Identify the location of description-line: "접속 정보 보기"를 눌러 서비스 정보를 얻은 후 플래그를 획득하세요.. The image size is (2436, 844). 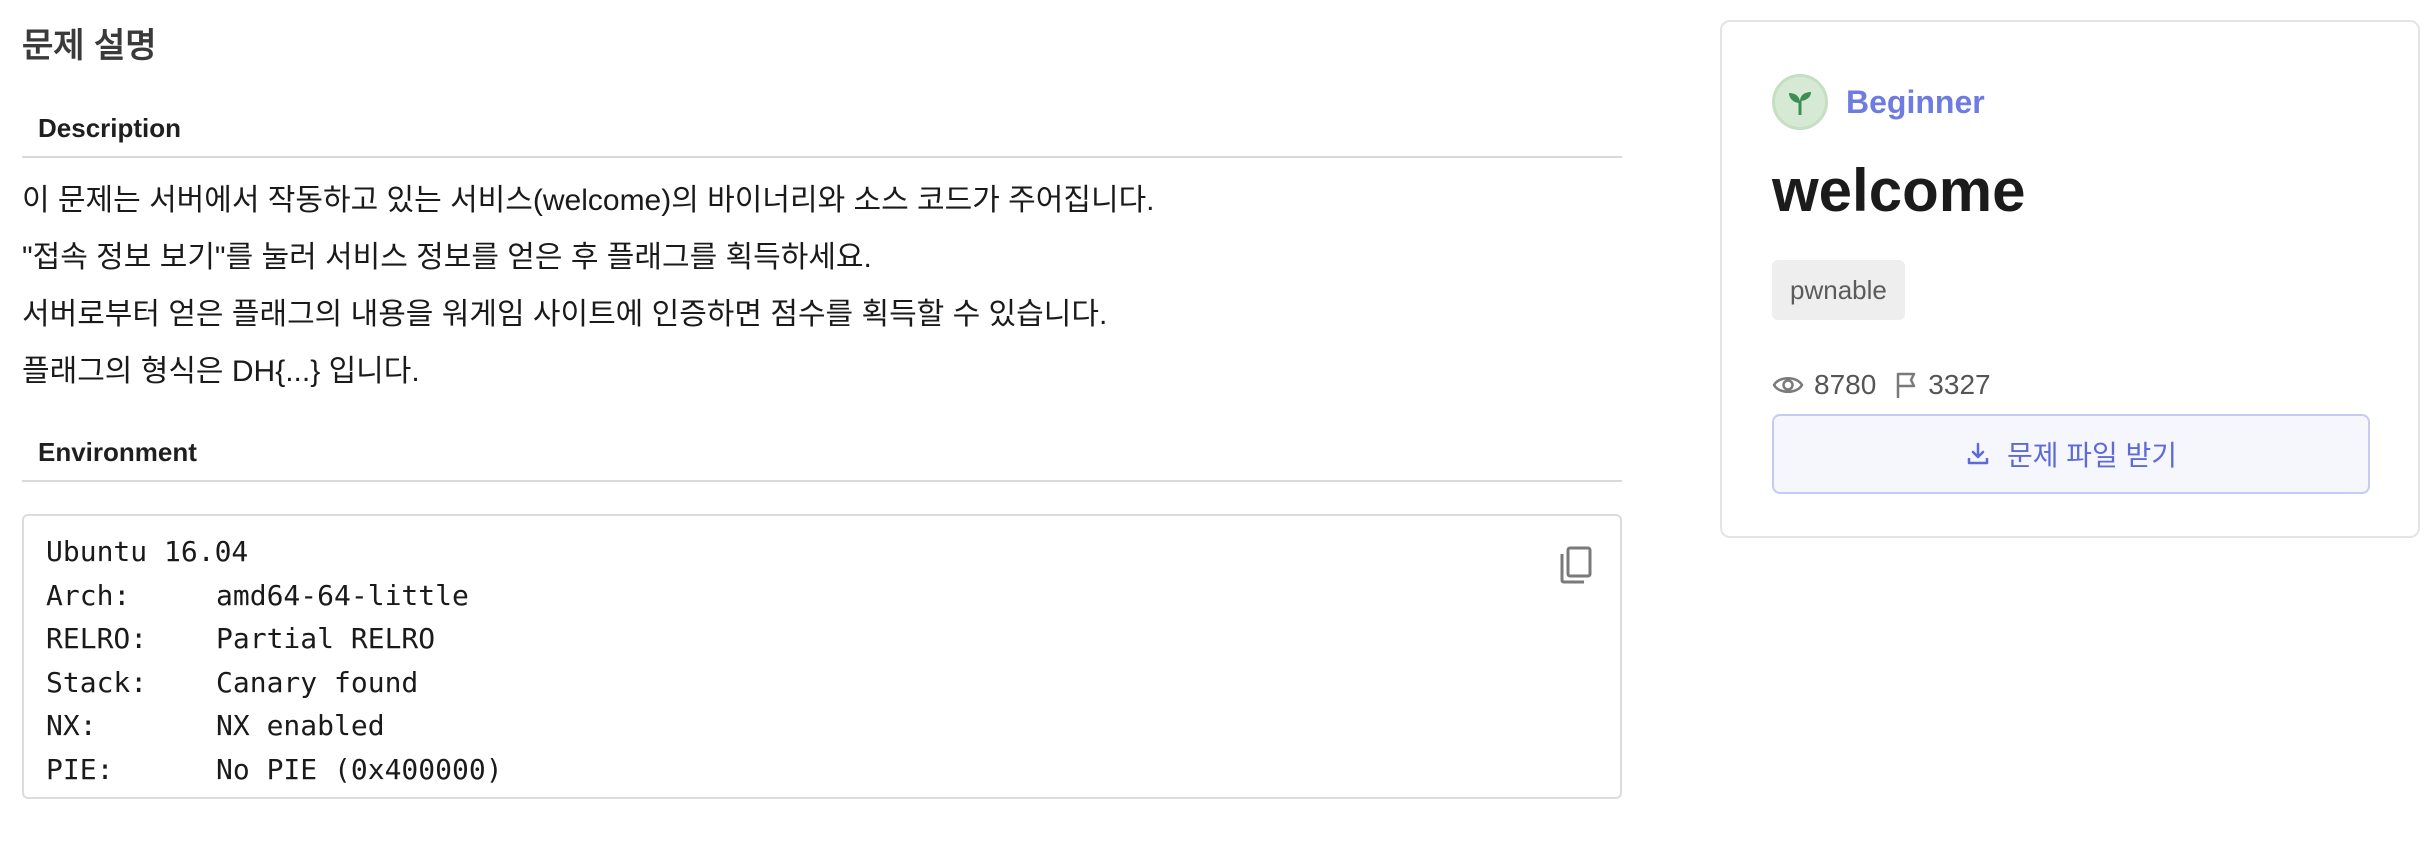
(447, 257).